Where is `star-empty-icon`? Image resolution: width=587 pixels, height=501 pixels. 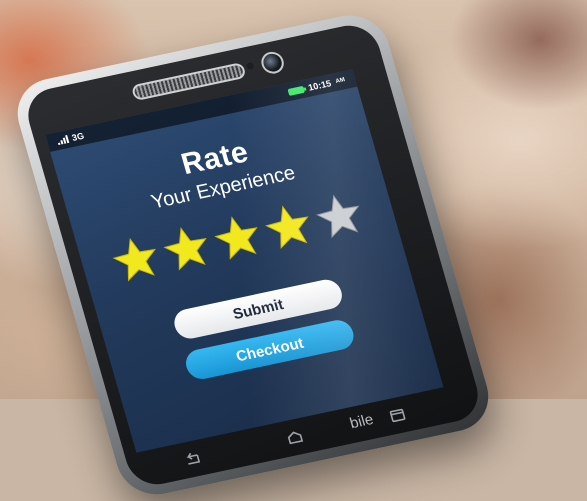 star-empty-icon is located at coordinates (340, 216).